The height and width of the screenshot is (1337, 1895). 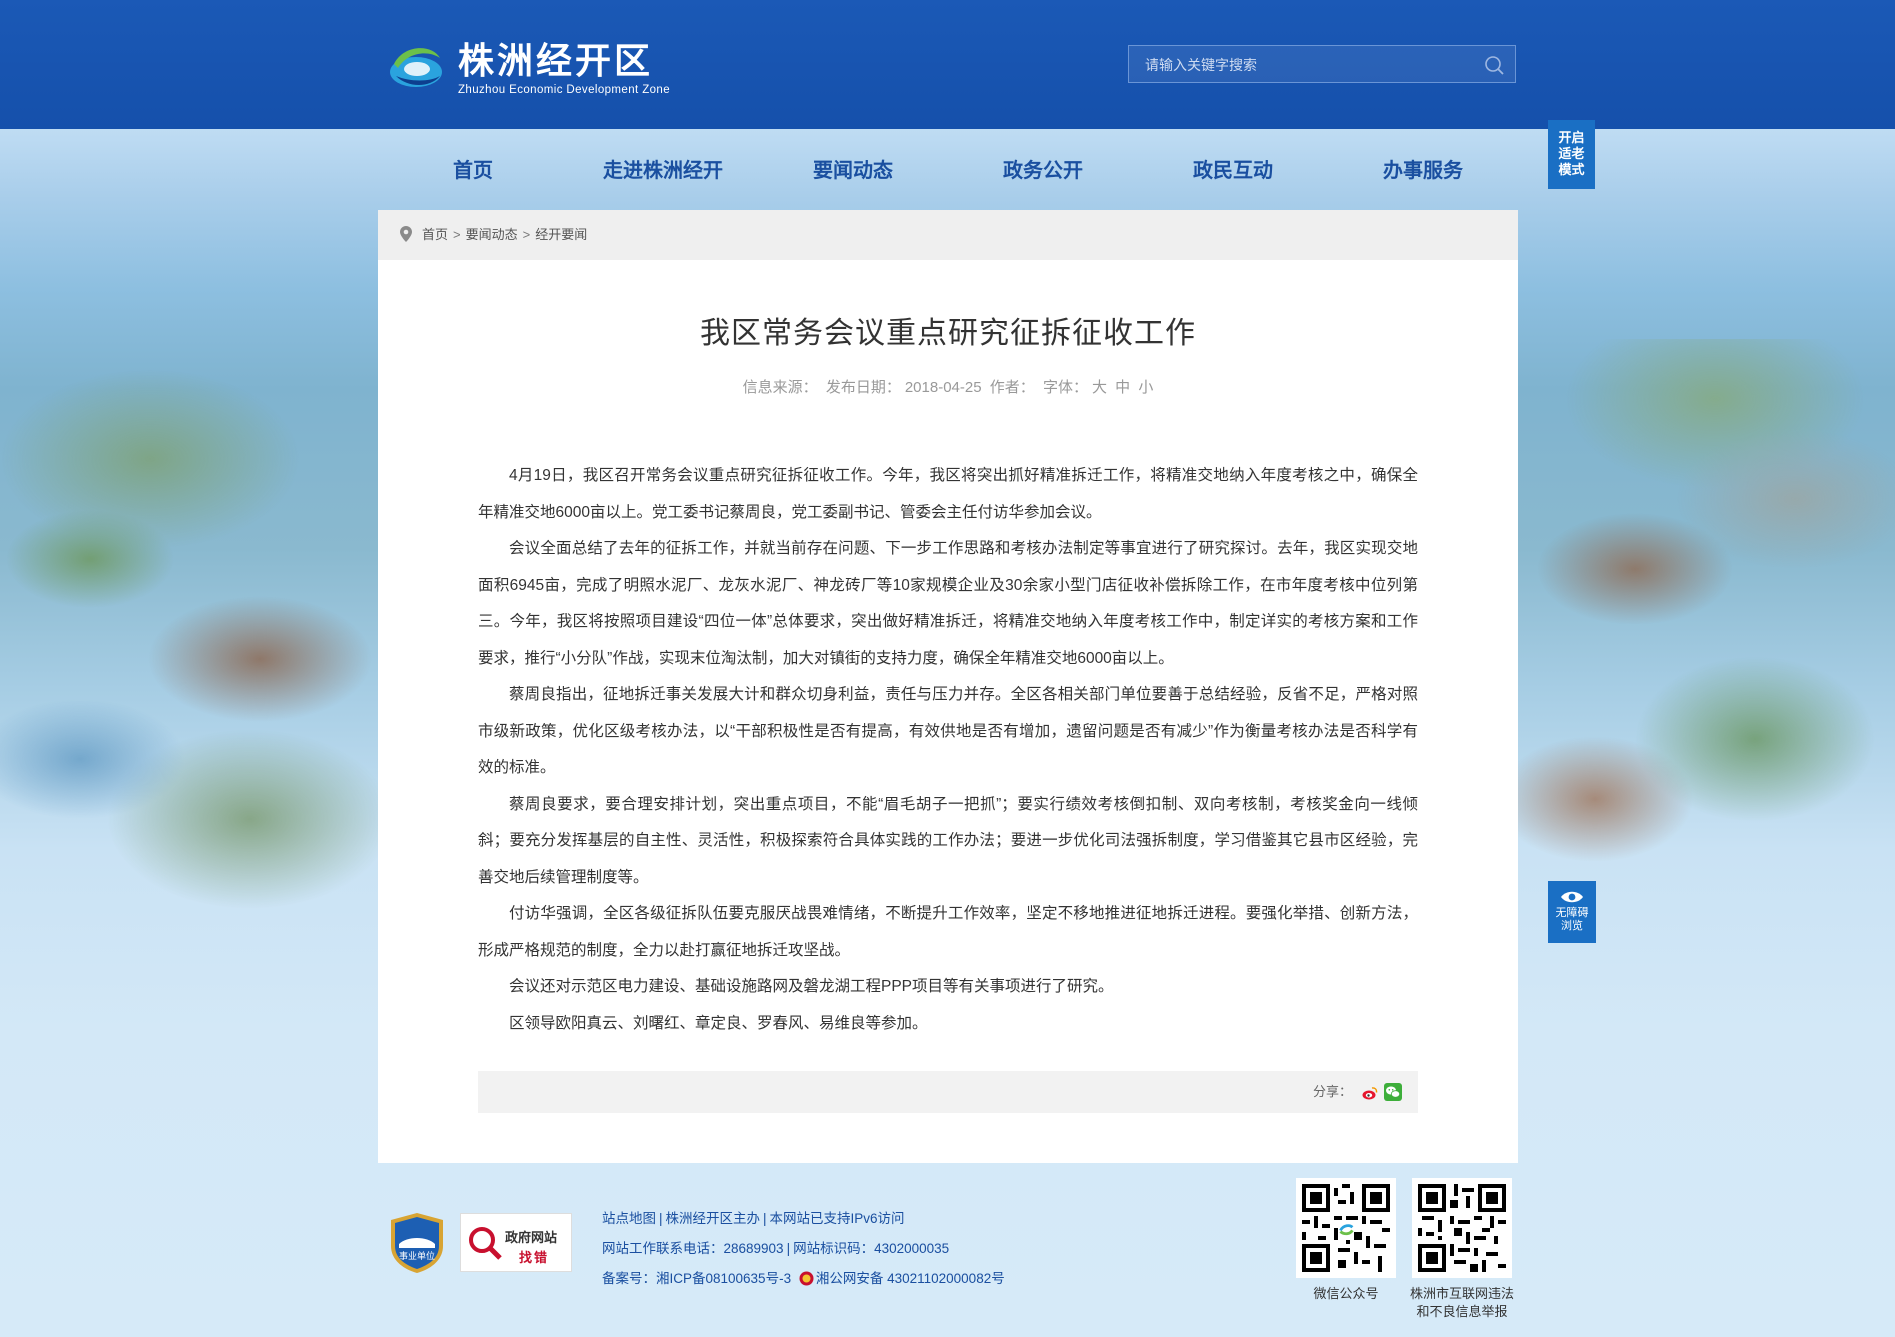 I want to click on eye-icon, so click(x=1572, y=897).